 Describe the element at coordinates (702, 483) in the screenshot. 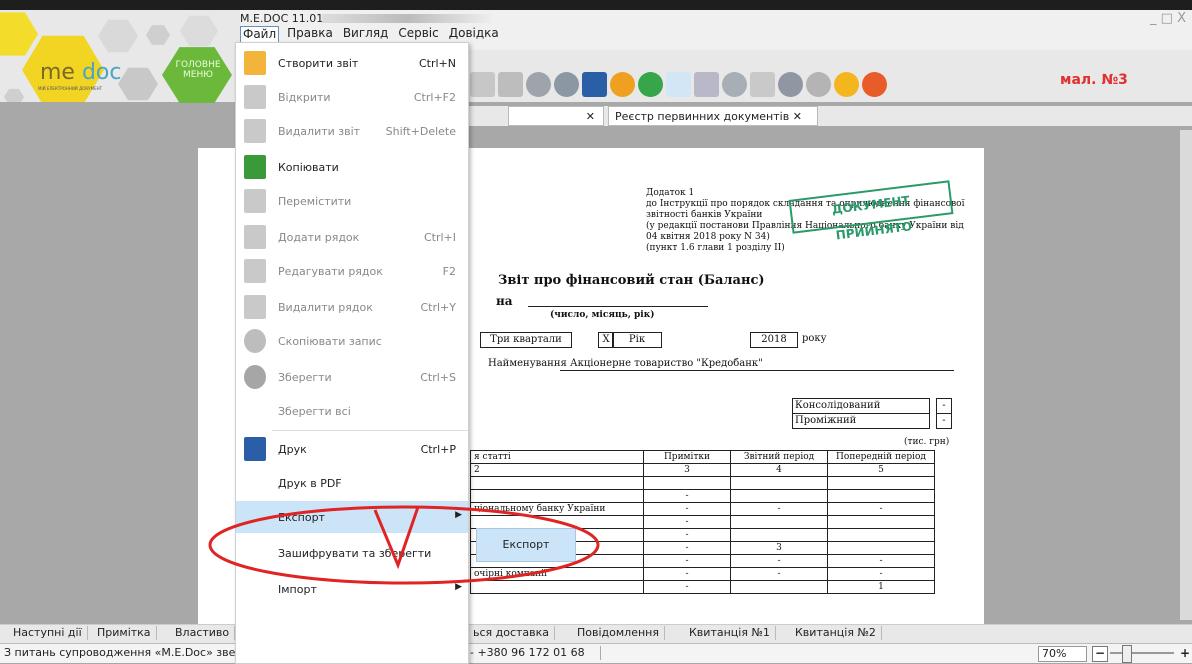

I see `table-row` at that location.